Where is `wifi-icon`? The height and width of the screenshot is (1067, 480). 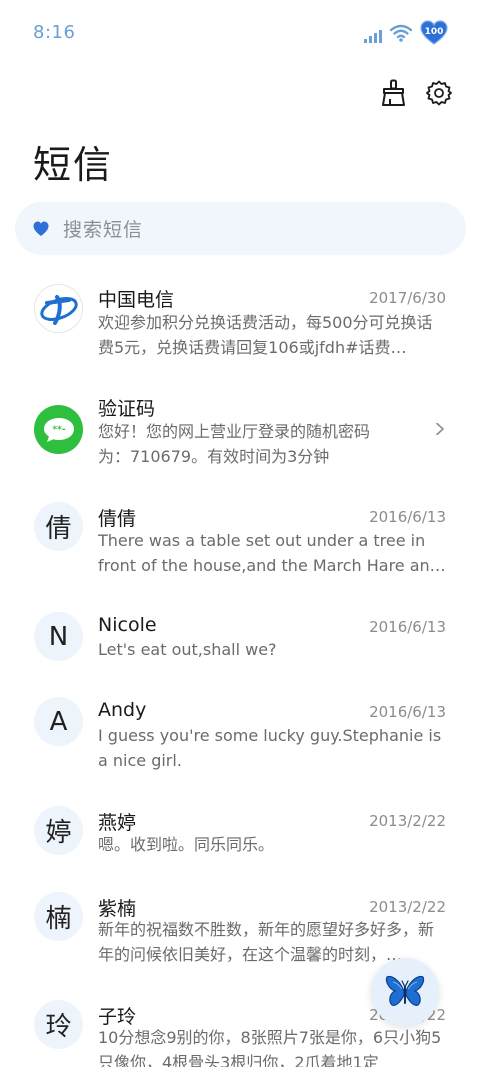 wifi-icon is located at coordinates (401, 33).